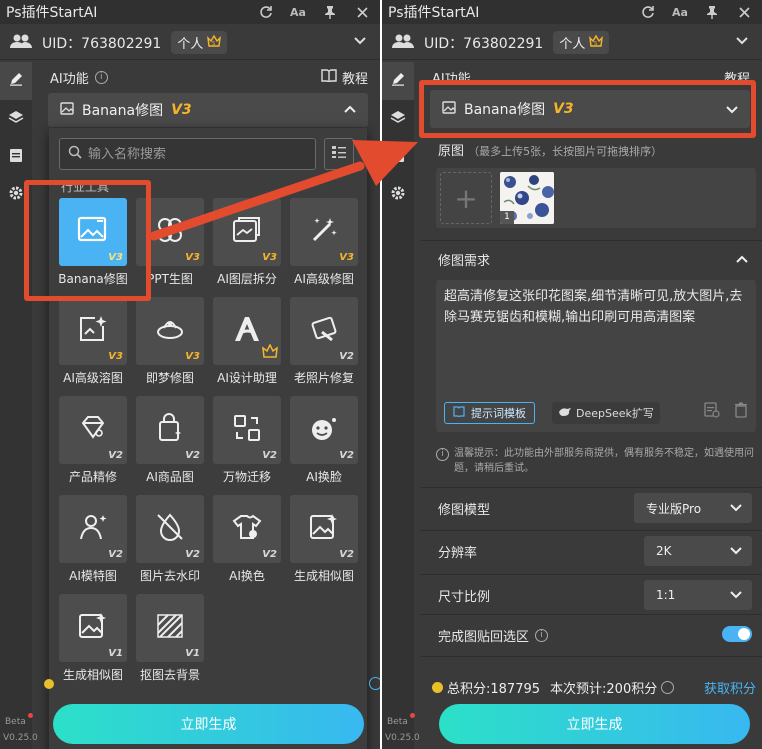 This screenshot has width=762, height=749. What do you see at coordinates (170, 529) in the screenshot?
I see `watermark-remove-icon` at bounding box center [170, 529].